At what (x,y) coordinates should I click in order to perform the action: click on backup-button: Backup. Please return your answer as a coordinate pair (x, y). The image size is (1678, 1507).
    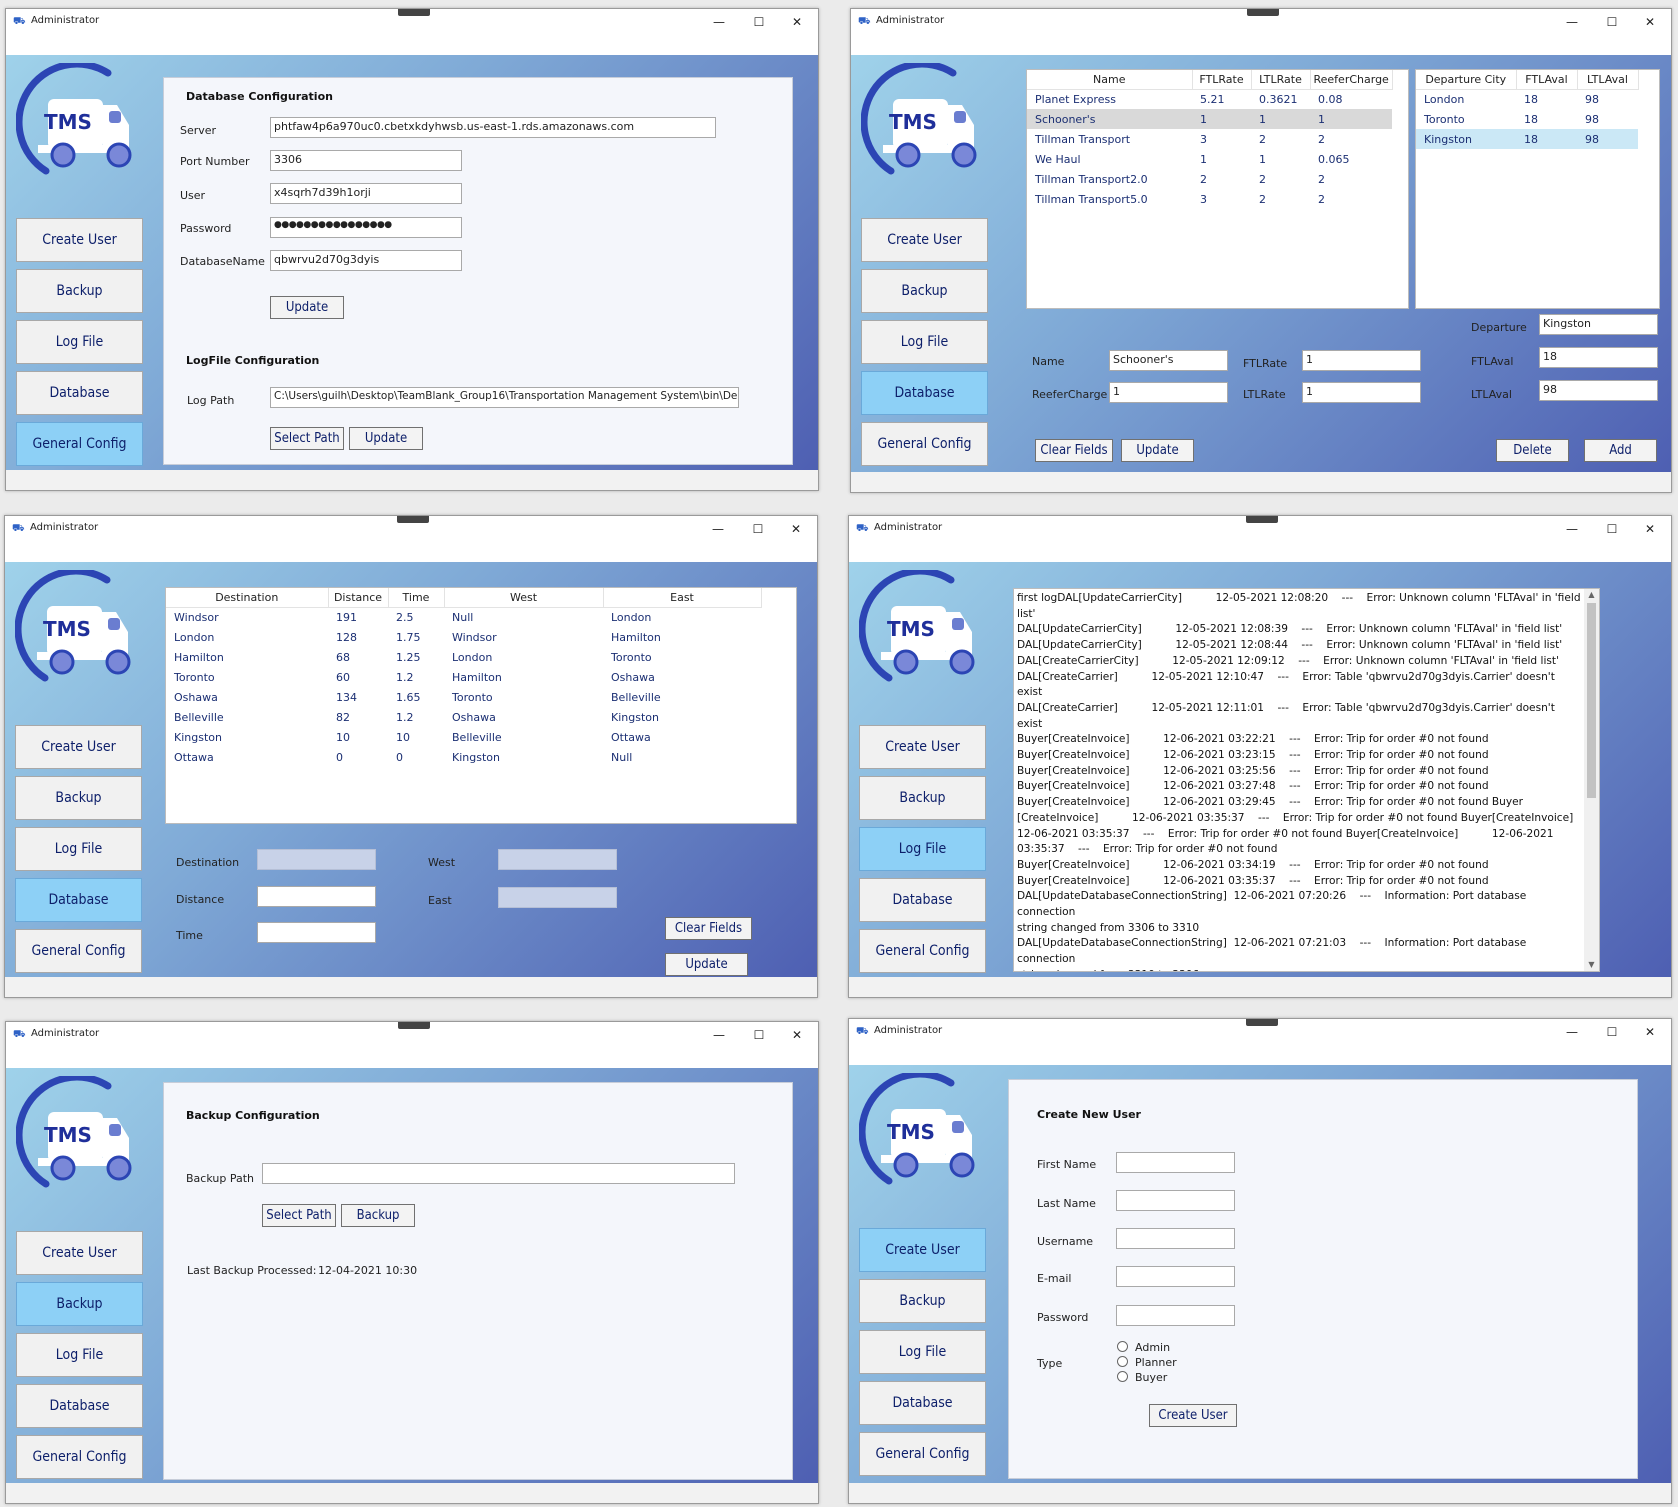
    Looking at the image, I should click on (378, 1215).